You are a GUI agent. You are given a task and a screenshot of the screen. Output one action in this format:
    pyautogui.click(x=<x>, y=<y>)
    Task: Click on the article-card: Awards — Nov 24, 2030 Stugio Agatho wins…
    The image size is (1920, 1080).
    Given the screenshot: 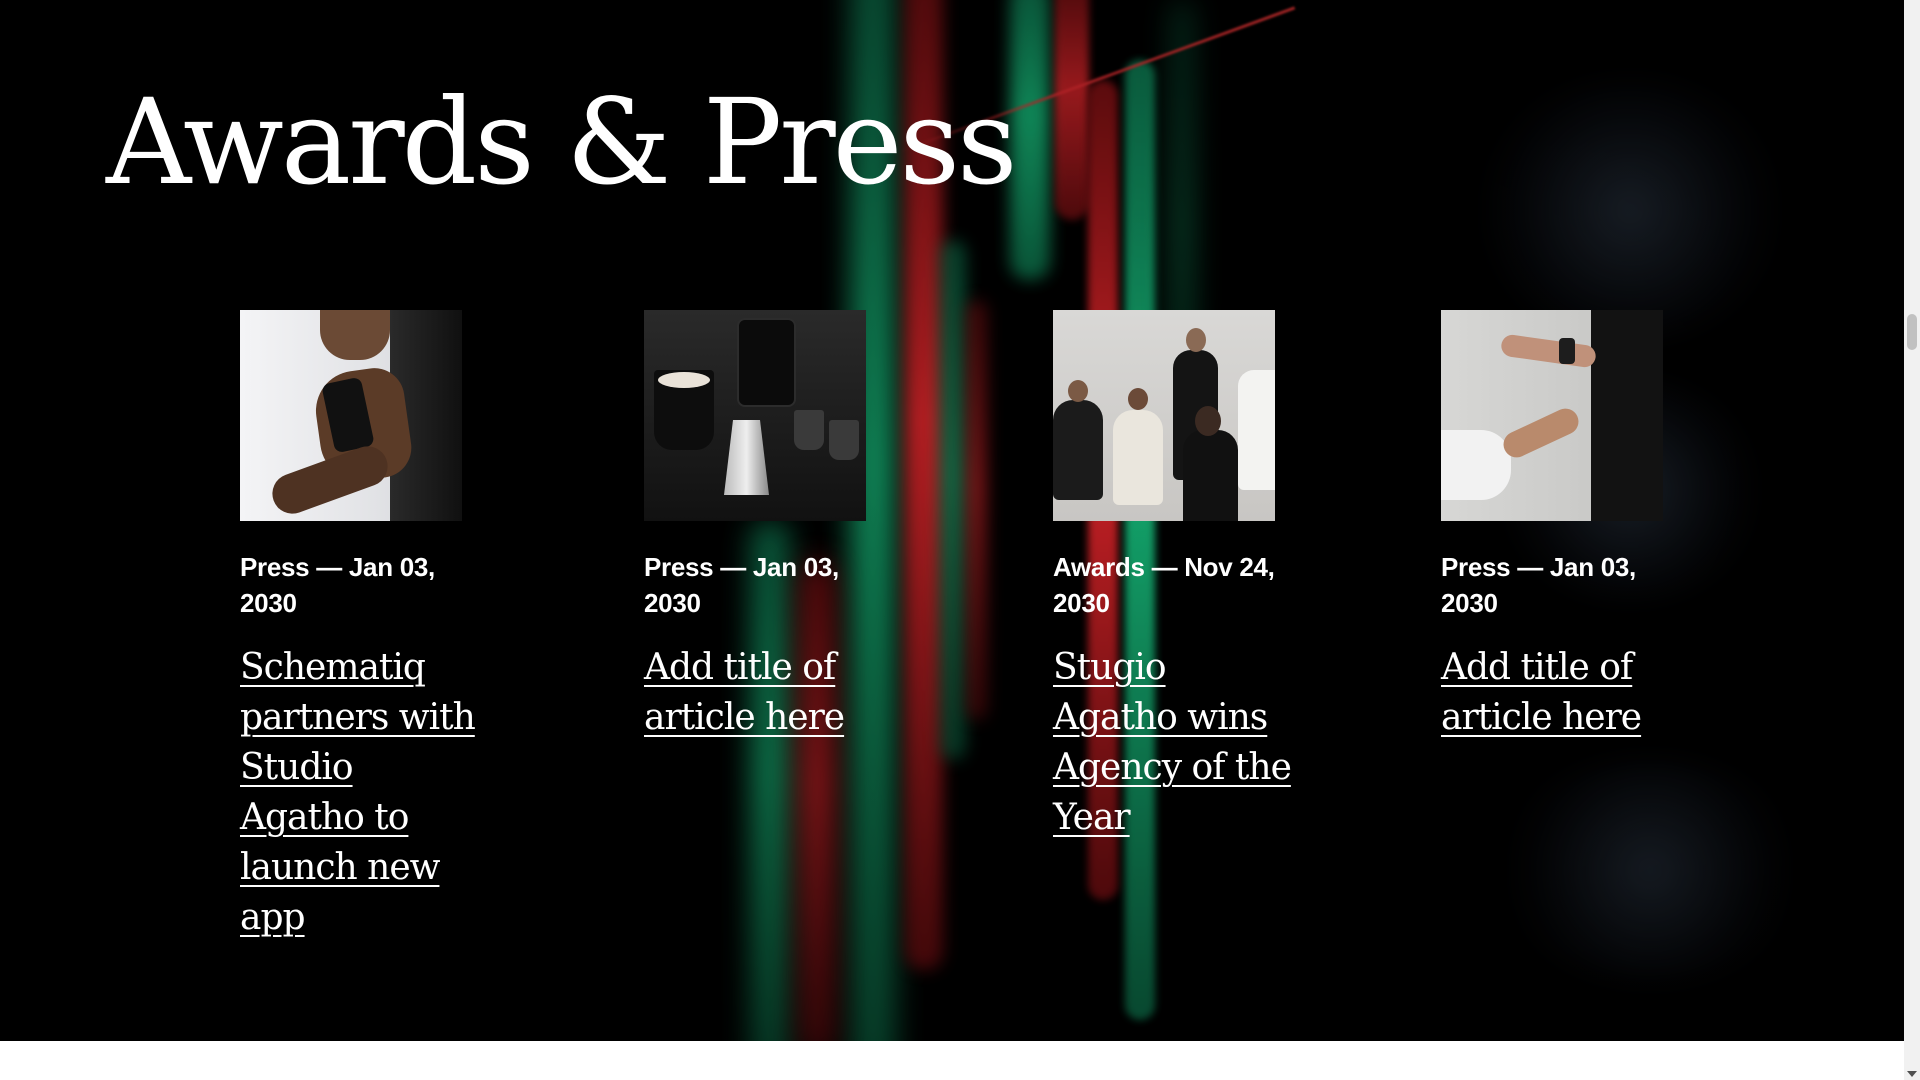 What is the action you would take?
    pyautogui.click(x=1173, y=576)
    